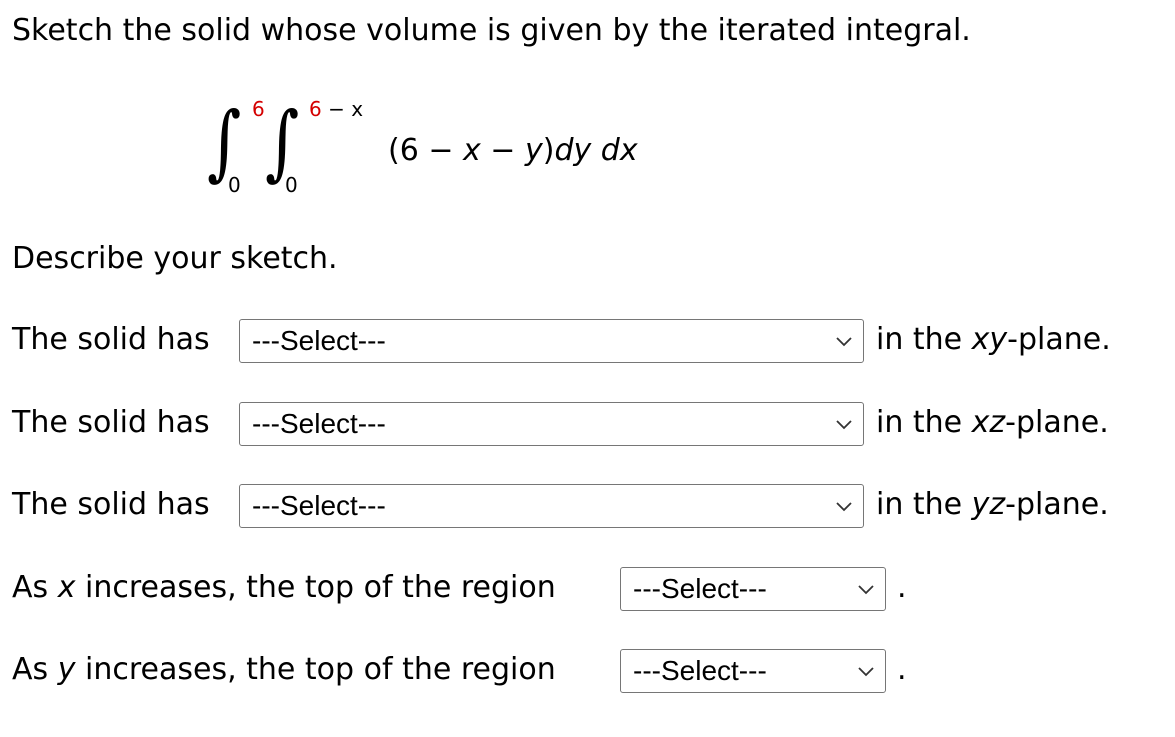 The image size is (1175, 737). Describe the element at coordinates (291, 185) in the screenshot. I see `inner-lower-limit: 0` at that location.